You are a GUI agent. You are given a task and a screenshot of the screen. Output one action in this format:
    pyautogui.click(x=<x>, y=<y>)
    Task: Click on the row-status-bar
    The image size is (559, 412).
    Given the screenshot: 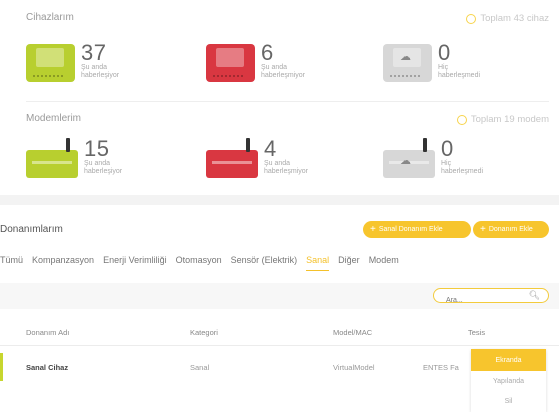 What is the action you would take?
    pyautogui.click(x=1, y=367)
    